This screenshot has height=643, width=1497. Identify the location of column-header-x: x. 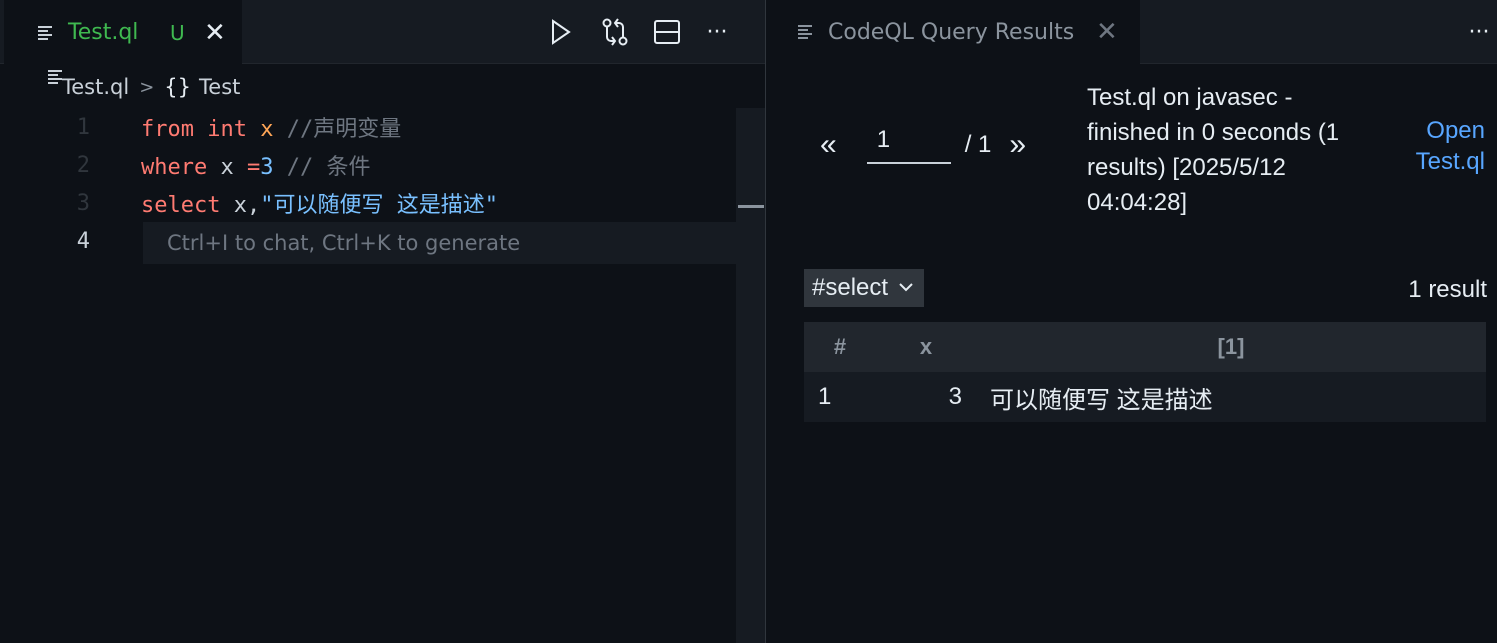
(926, 347).